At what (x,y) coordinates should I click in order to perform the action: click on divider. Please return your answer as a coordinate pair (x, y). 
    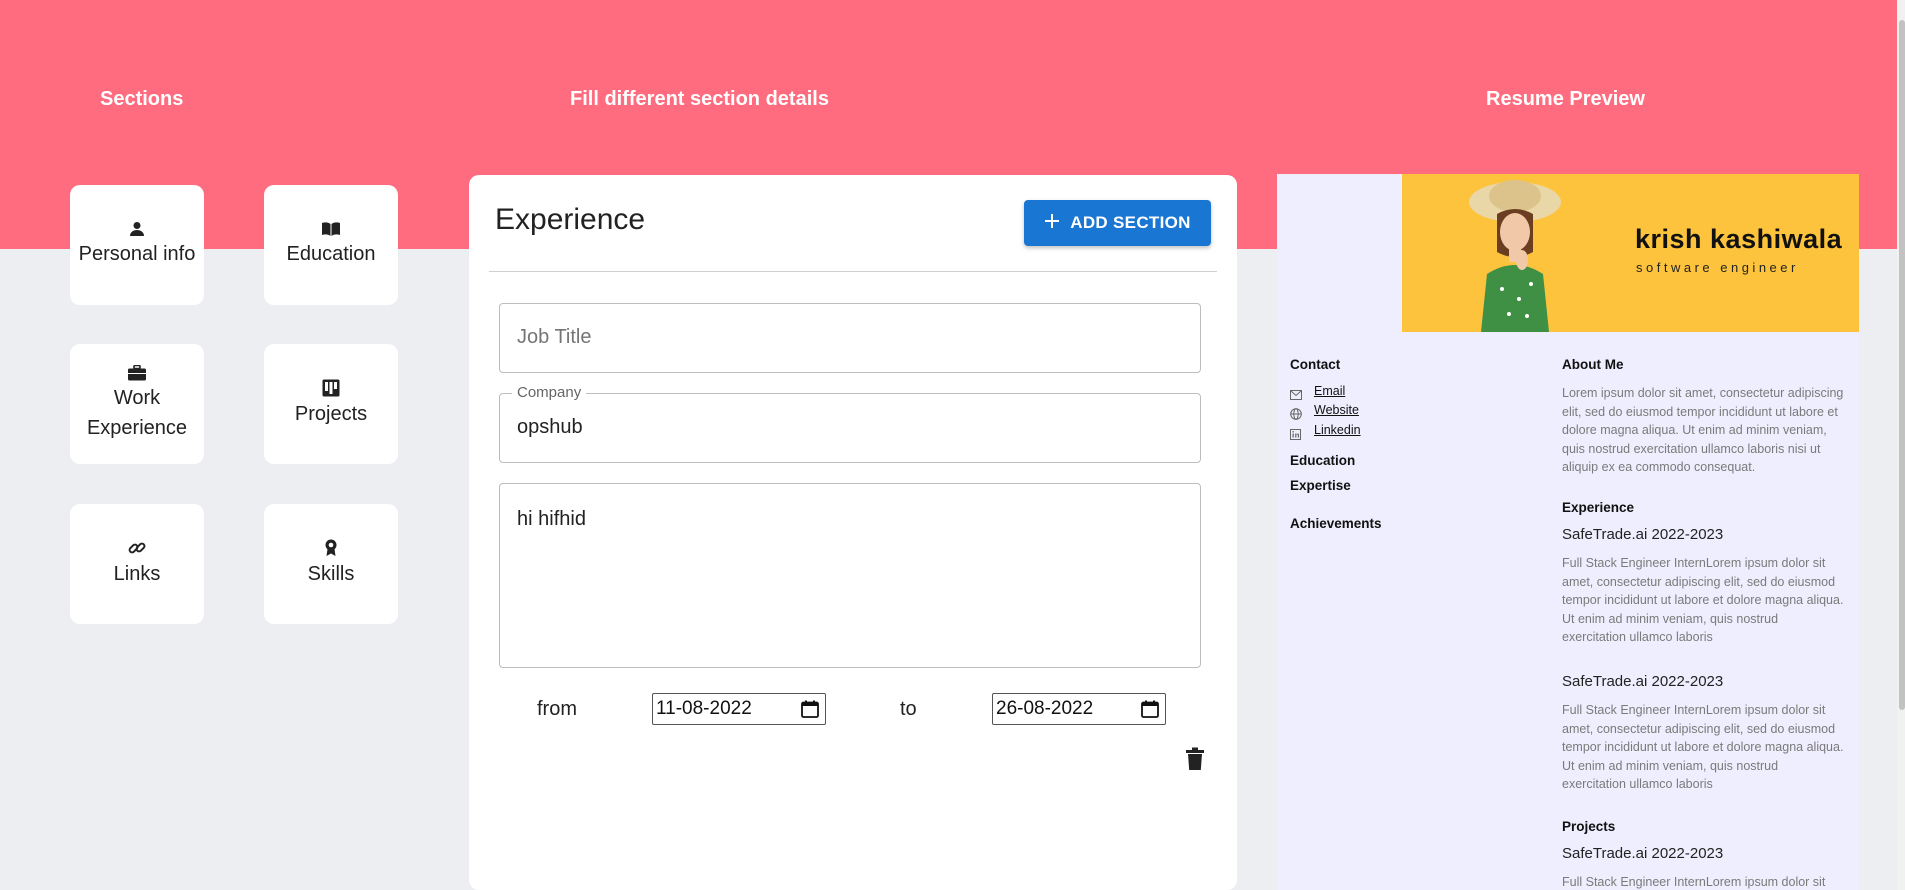
    Looking at the image, I should click on (853, 271).